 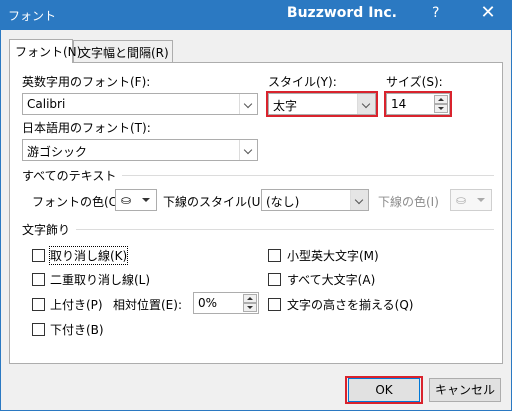 What do you see at coordinates (285, 106) in the screenshot?
I see `style-value: 太字` at bounding box center [285, 106].